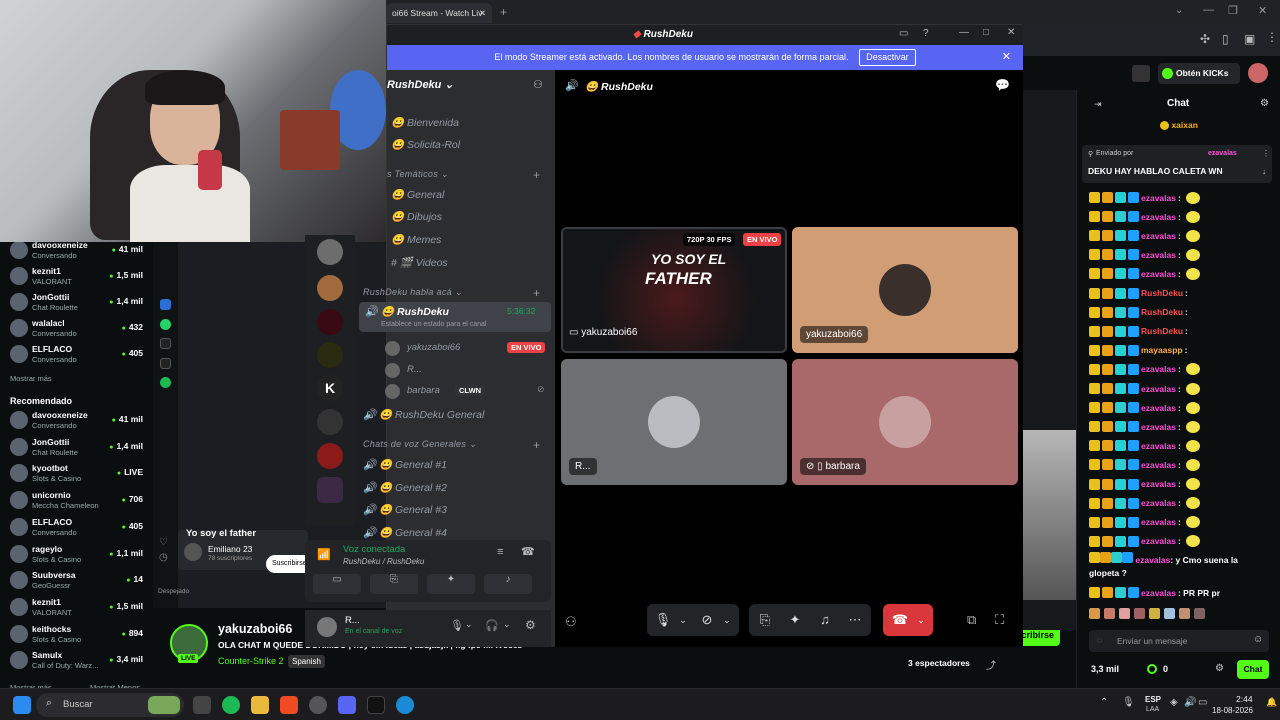  I want to click on sidebar-channel: unicornioMeccha Chameleon 706, so click(79, 501).